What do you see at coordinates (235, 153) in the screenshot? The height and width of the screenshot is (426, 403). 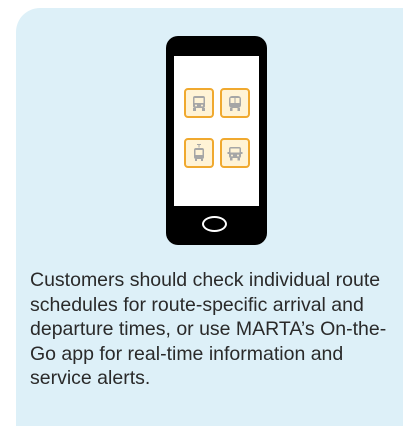 I see `mobility-van-icon` at bounding box center [235, 153].